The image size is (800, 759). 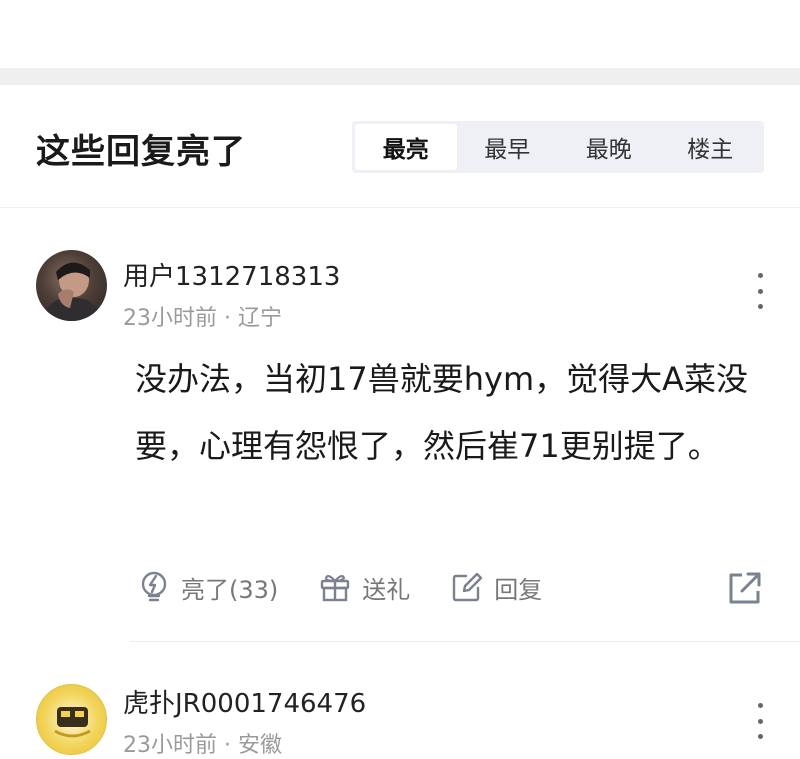 What do you see at coordinates (154, 586) in the screenshot?
I see `lightbulb-icon` at bounding box center [154, 586].